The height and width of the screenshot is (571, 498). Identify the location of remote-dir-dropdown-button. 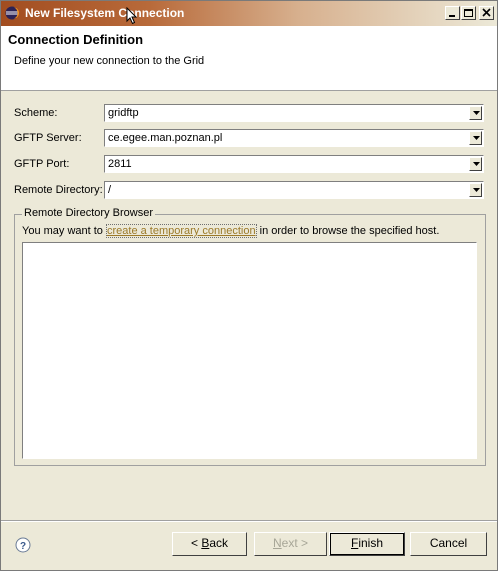
(475, 190).